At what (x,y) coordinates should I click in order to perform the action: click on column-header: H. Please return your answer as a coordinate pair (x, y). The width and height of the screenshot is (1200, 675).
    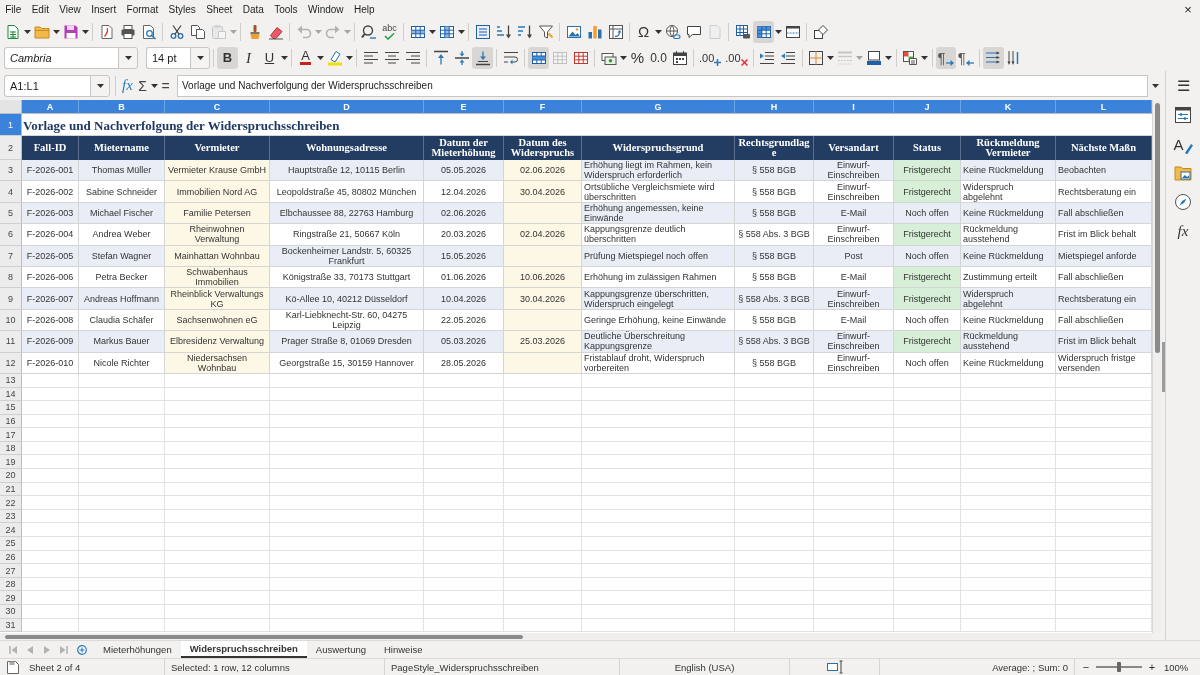
    Looking at the image, I should click on (774, 107).